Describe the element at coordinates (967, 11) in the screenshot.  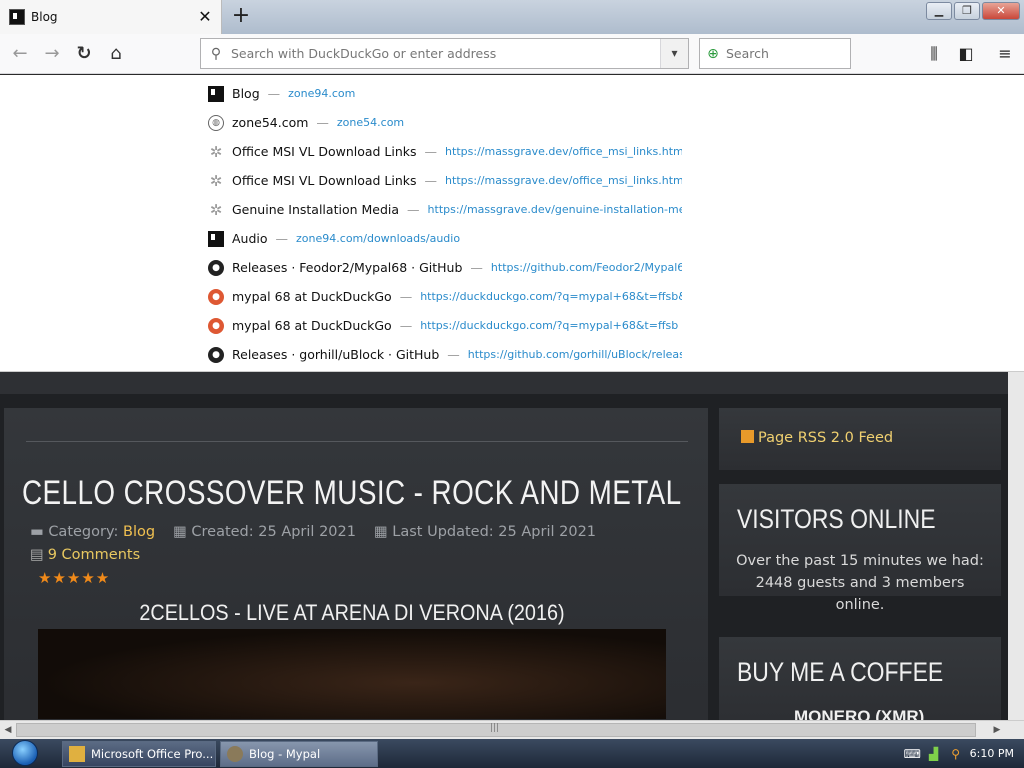
I see `restore-button: ❐` at that location.